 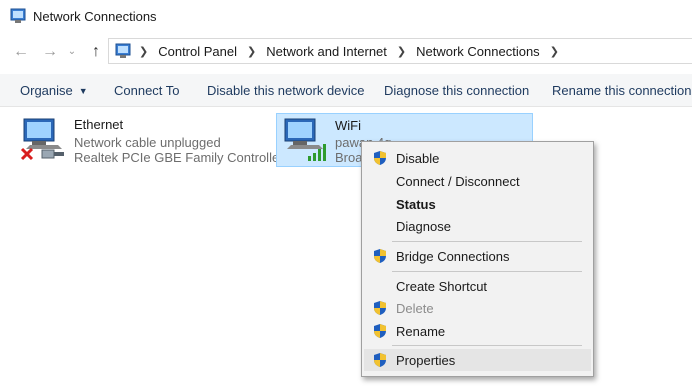 I want to click on rename-connection-button: Rename this connection, so click(x=621, y=90).